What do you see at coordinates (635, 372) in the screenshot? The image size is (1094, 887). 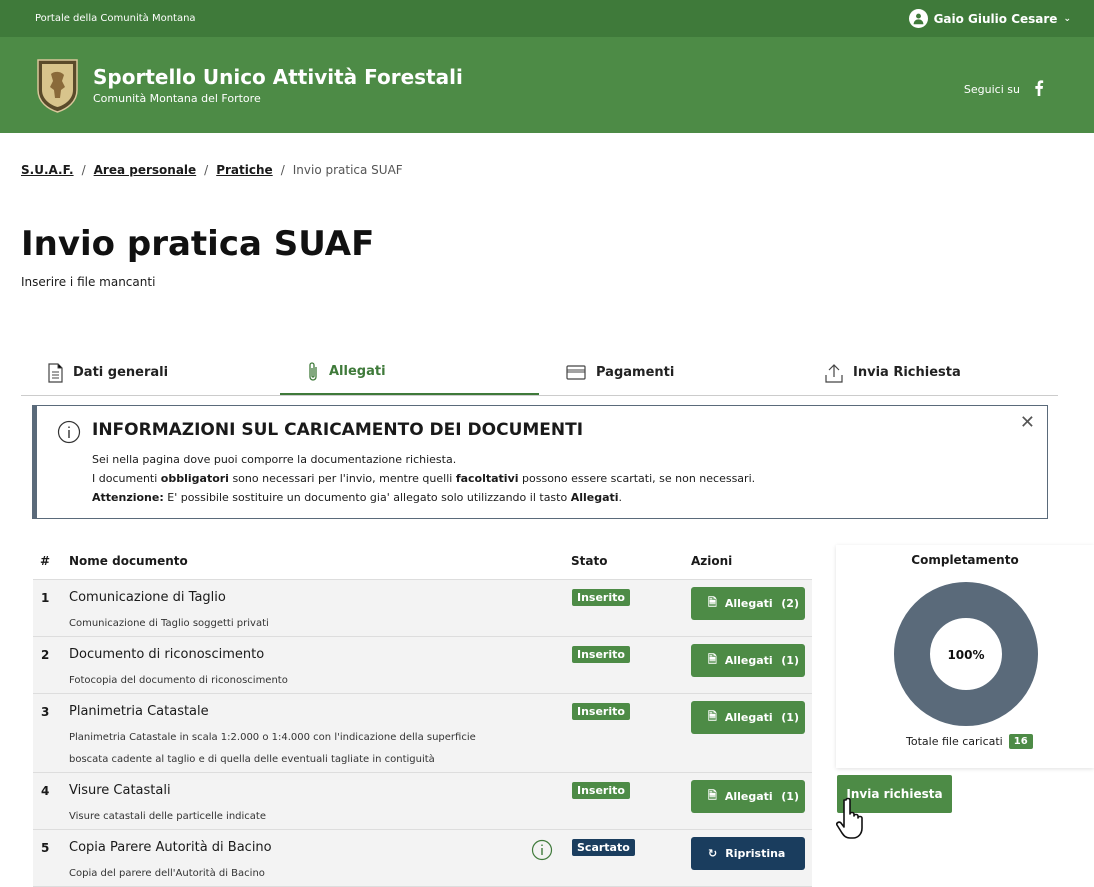 I see `tab-label: Pagamenti` at bounding box center [635, 372].